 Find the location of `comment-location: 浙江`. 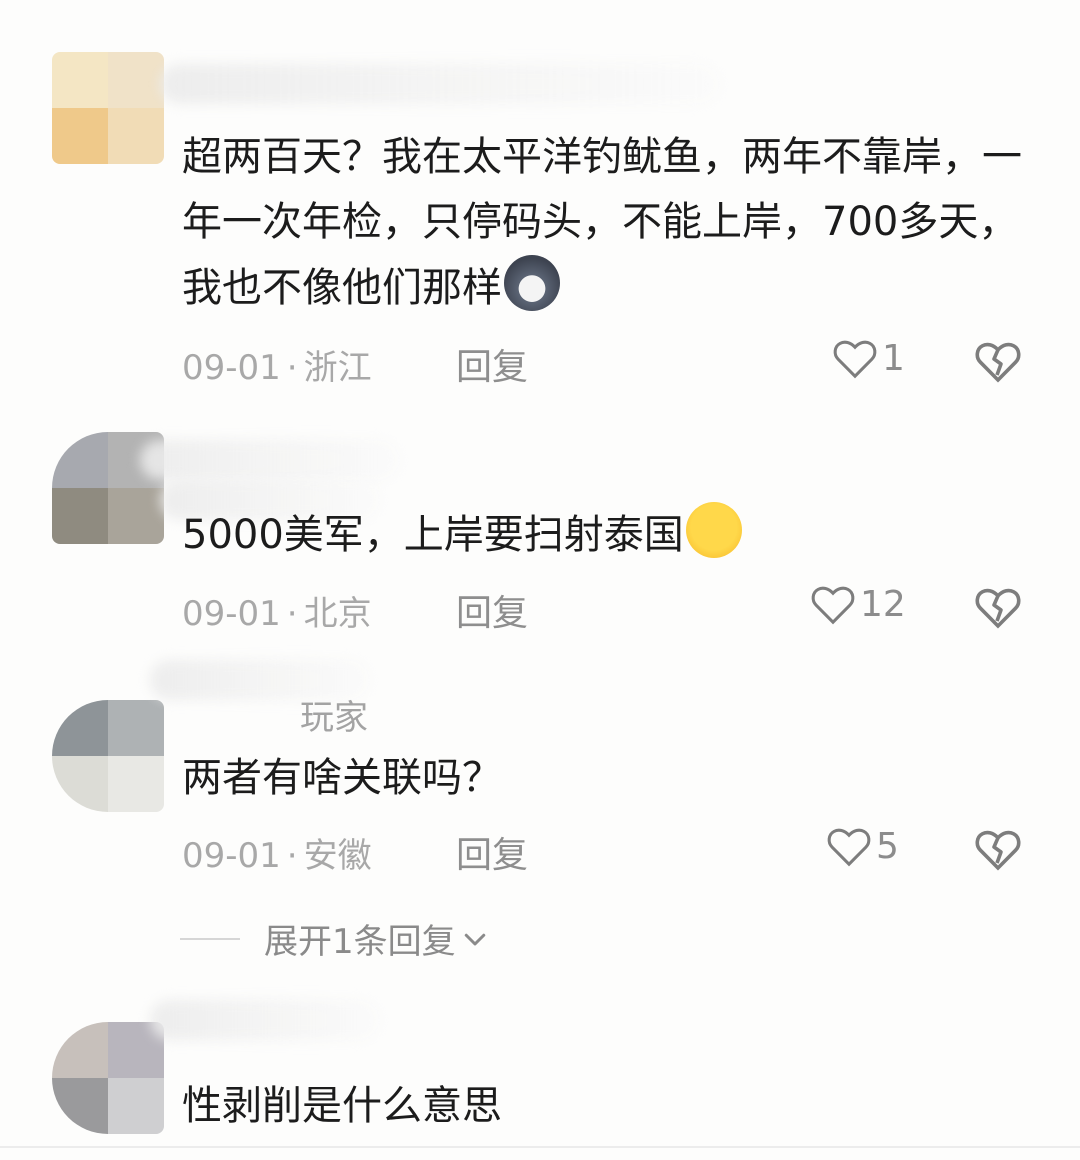

comment-location: 浙江 is located at coordinates (337, 368).